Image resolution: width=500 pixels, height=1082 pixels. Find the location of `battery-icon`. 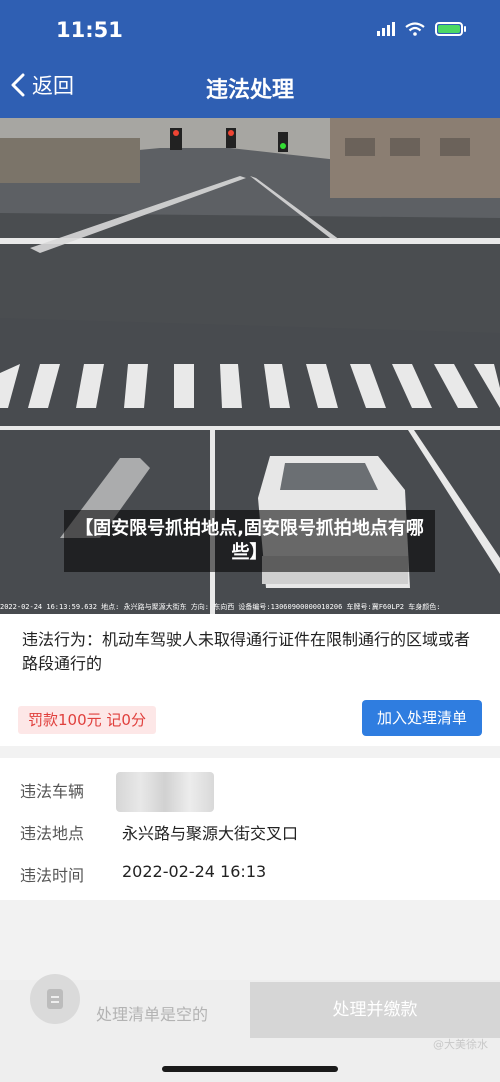

battery-icon is located at coordinates (450, 29).